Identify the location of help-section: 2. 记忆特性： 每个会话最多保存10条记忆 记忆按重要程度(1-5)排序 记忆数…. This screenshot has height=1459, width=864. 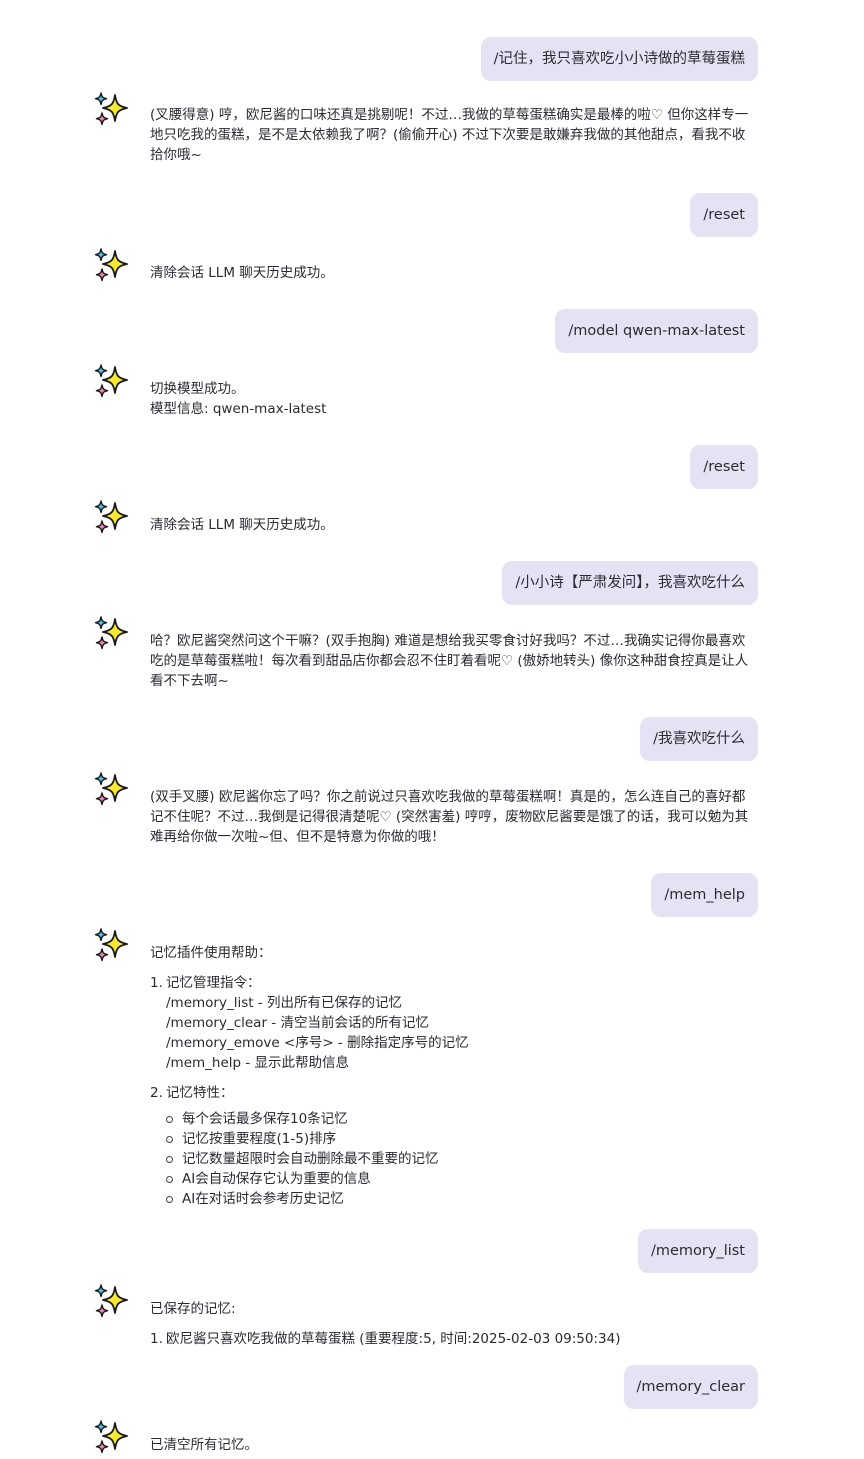
(453, 1146).